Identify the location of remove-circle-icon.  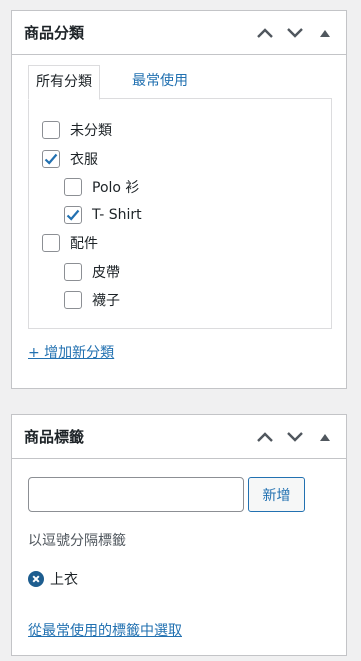
(36, 579).